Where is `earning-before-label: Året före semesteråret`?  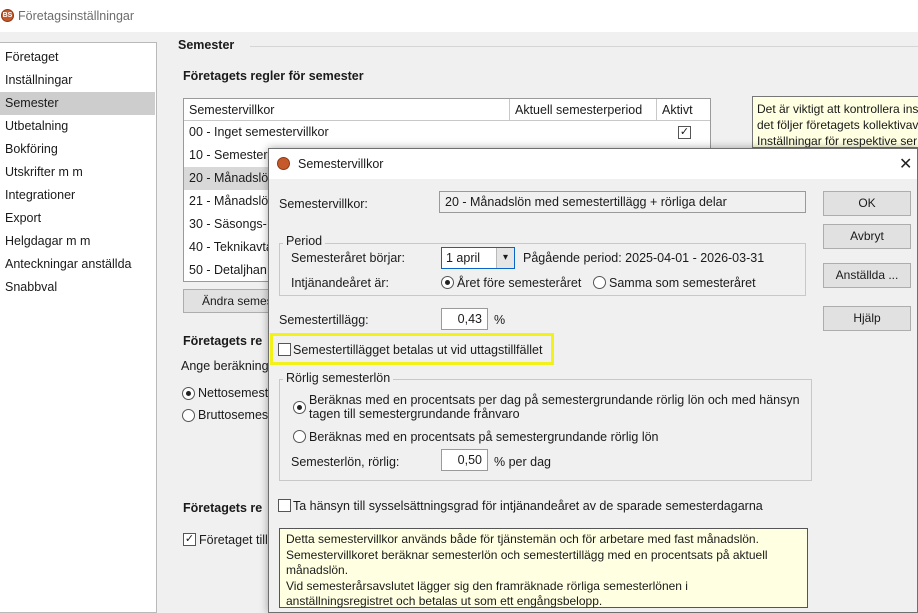 earning-before-label: Året före semesteråret is located at coordinates (519, 283).